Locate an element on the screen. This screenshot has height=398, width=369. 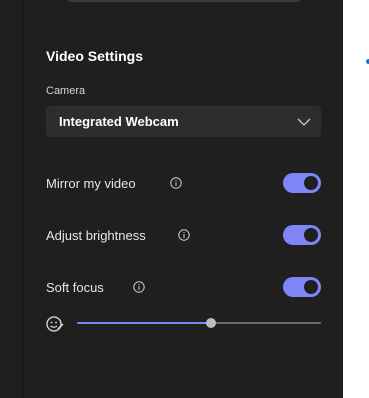
adjust-brightness-label: Adjust brightness is located at coordinates (96, 235).